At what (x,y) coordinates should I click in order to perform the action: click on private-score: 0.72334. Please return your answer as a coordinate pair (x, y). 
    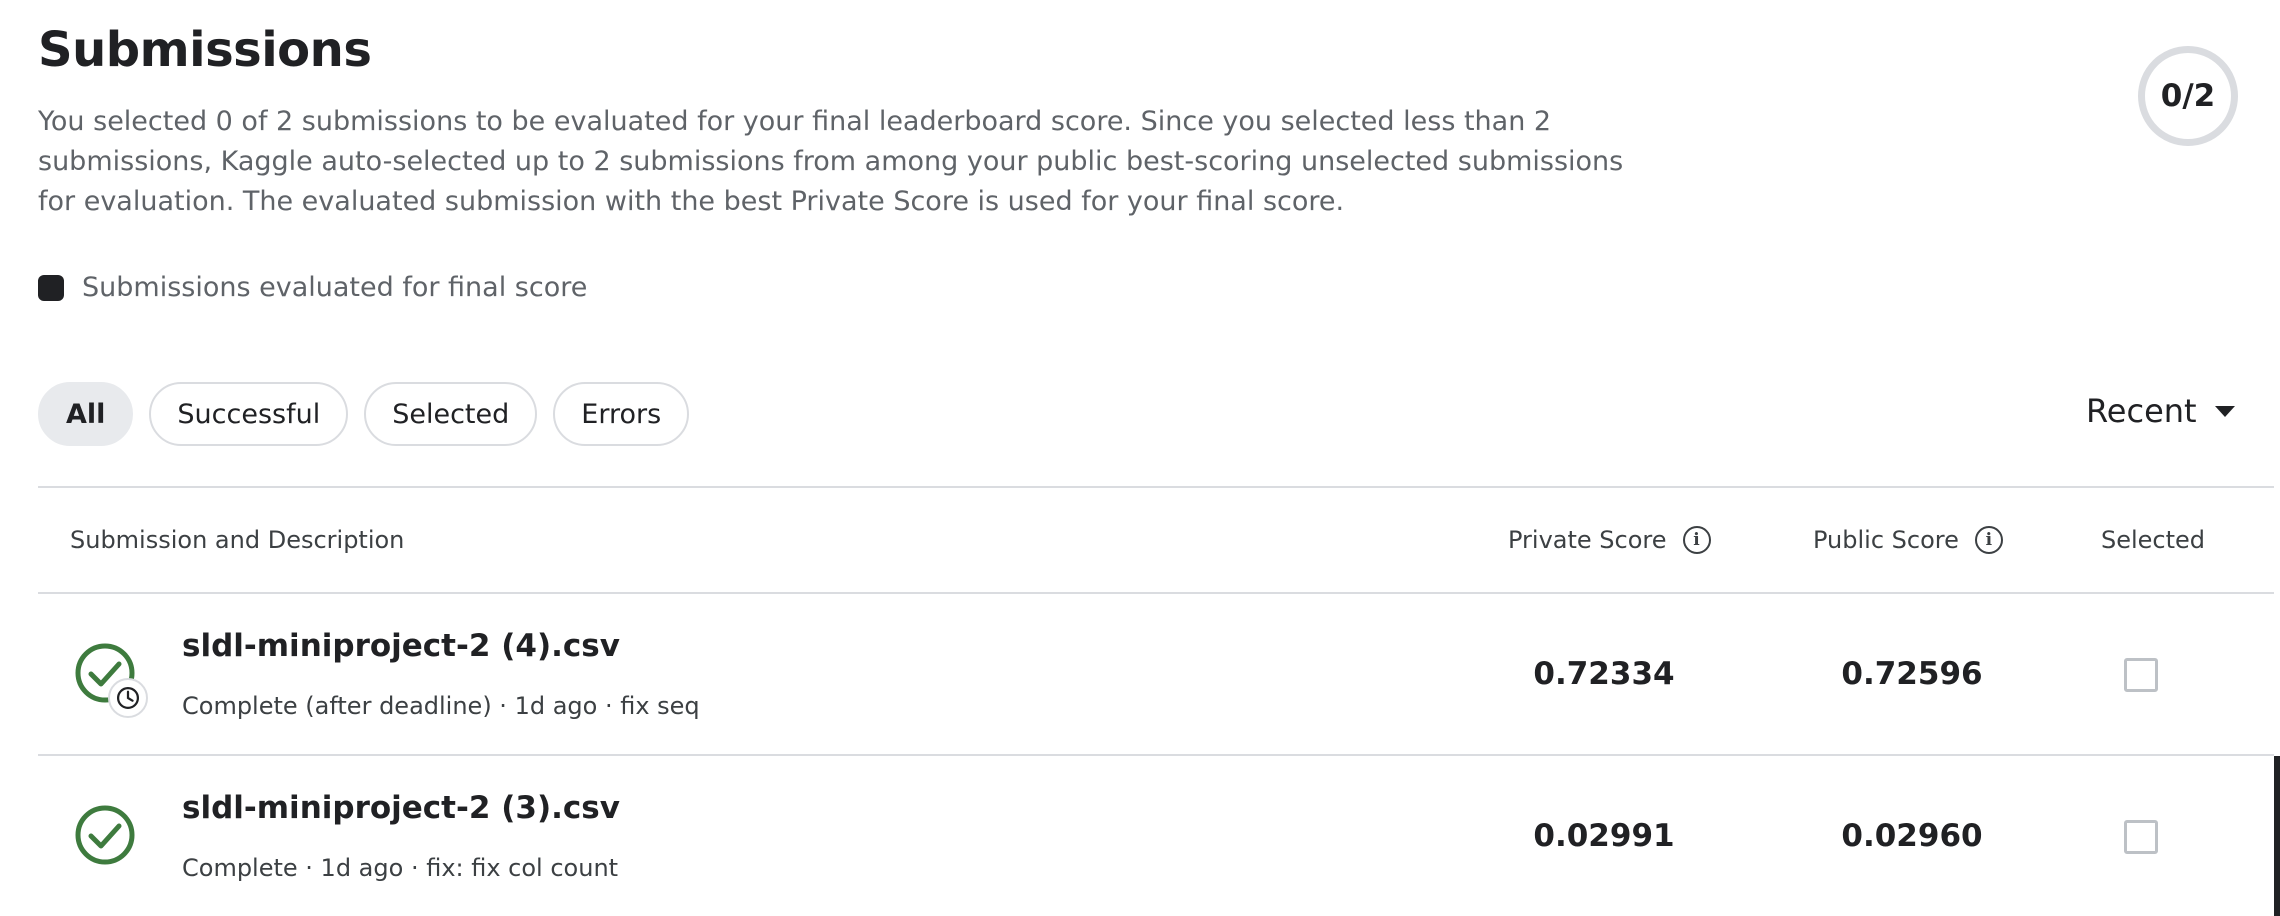
    Looking at the image, I should click on (1604, 674).